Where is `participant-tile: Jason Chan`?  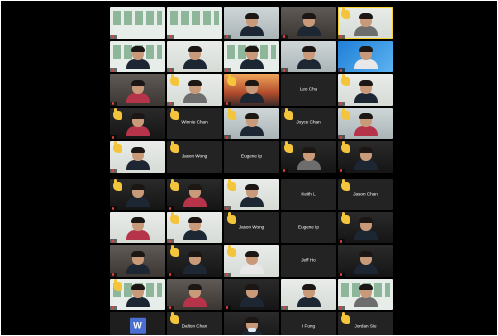 participant-tile: Jason Chan is located at coordinates (365, 195).